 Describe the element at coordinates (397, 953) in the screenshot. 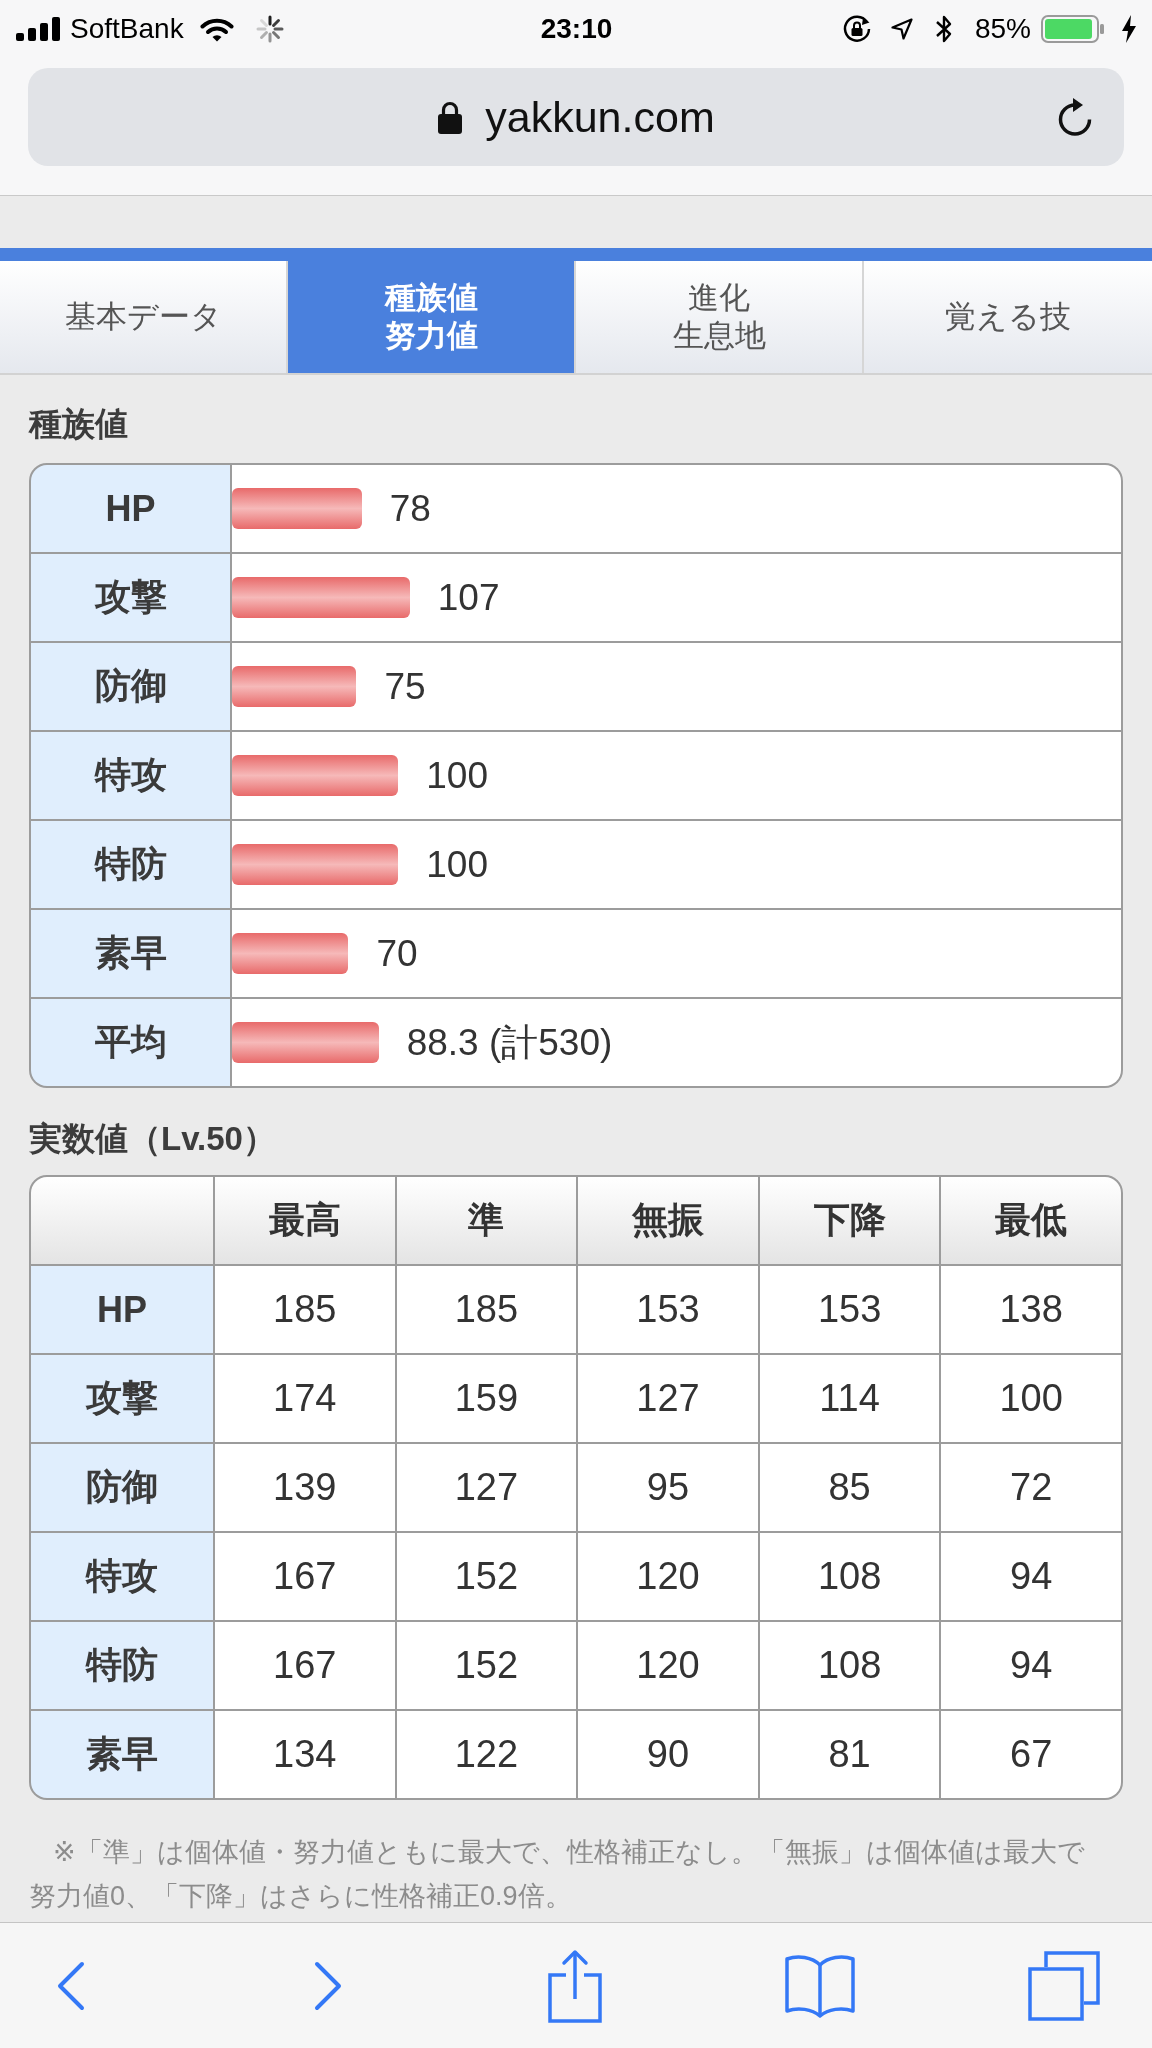

I see `base-stat-value: 70` at that location.